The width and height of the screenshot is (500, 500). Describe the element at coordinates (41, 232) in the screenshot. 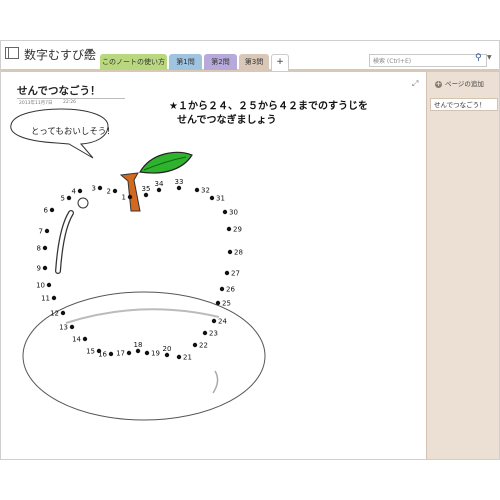

I see `dot-label-7: 7` at that location.